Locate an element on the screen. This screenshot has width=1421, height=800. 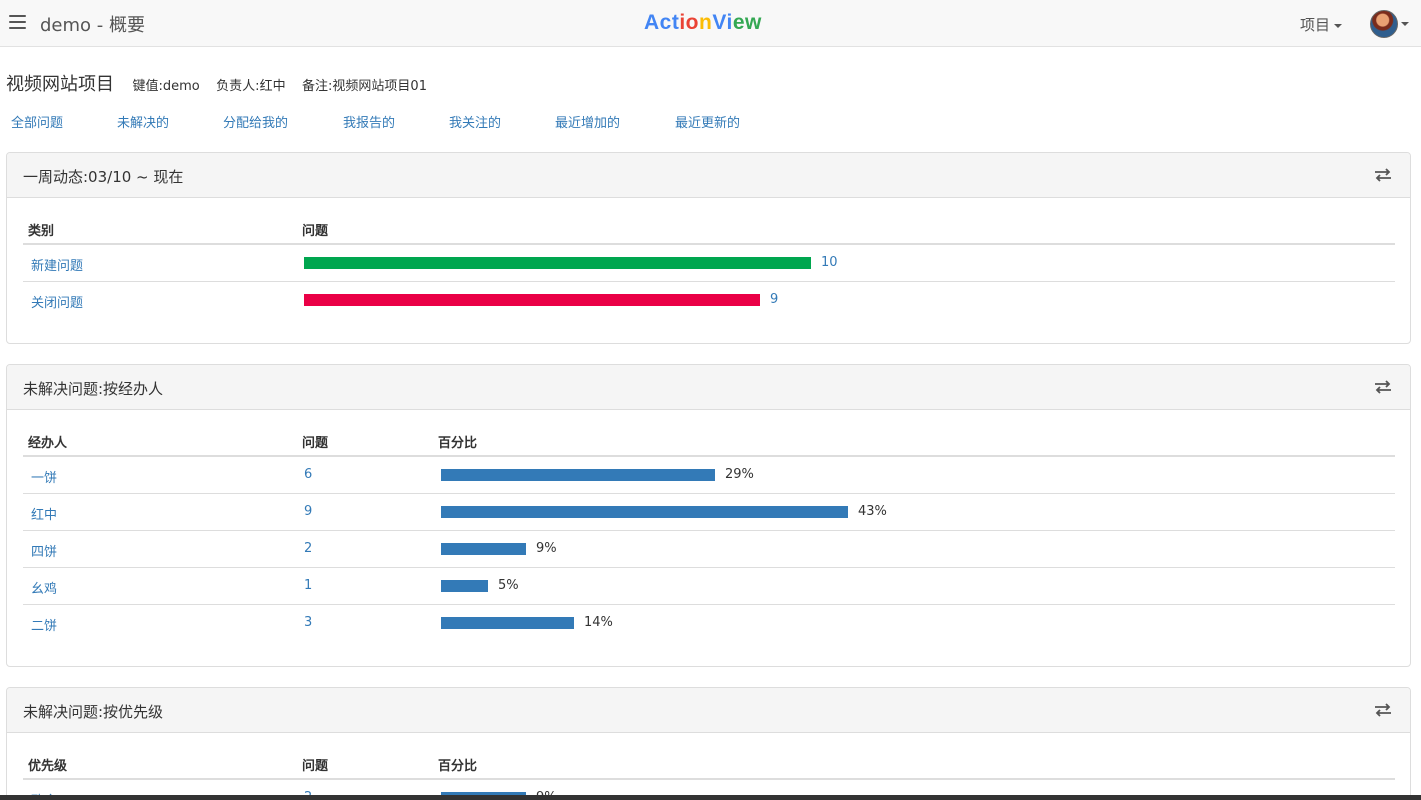
issue-filter-links: 全部问题 未解决的 分配给我的 我报告的 我关注的 最近增加的 最近更新的 is located at coordinates (375, 121).